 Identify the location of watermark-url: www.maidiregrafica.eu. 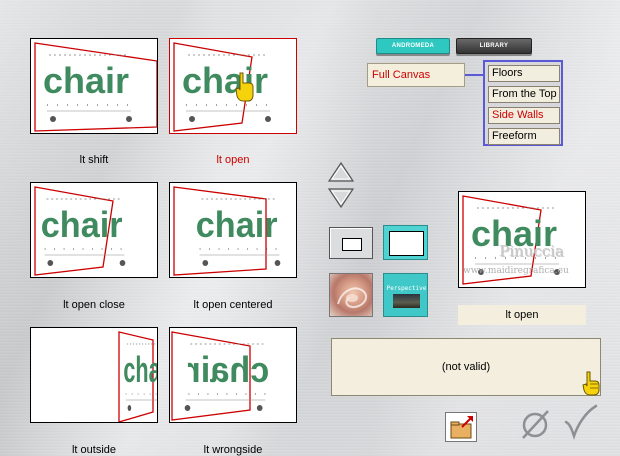
(516, 271).